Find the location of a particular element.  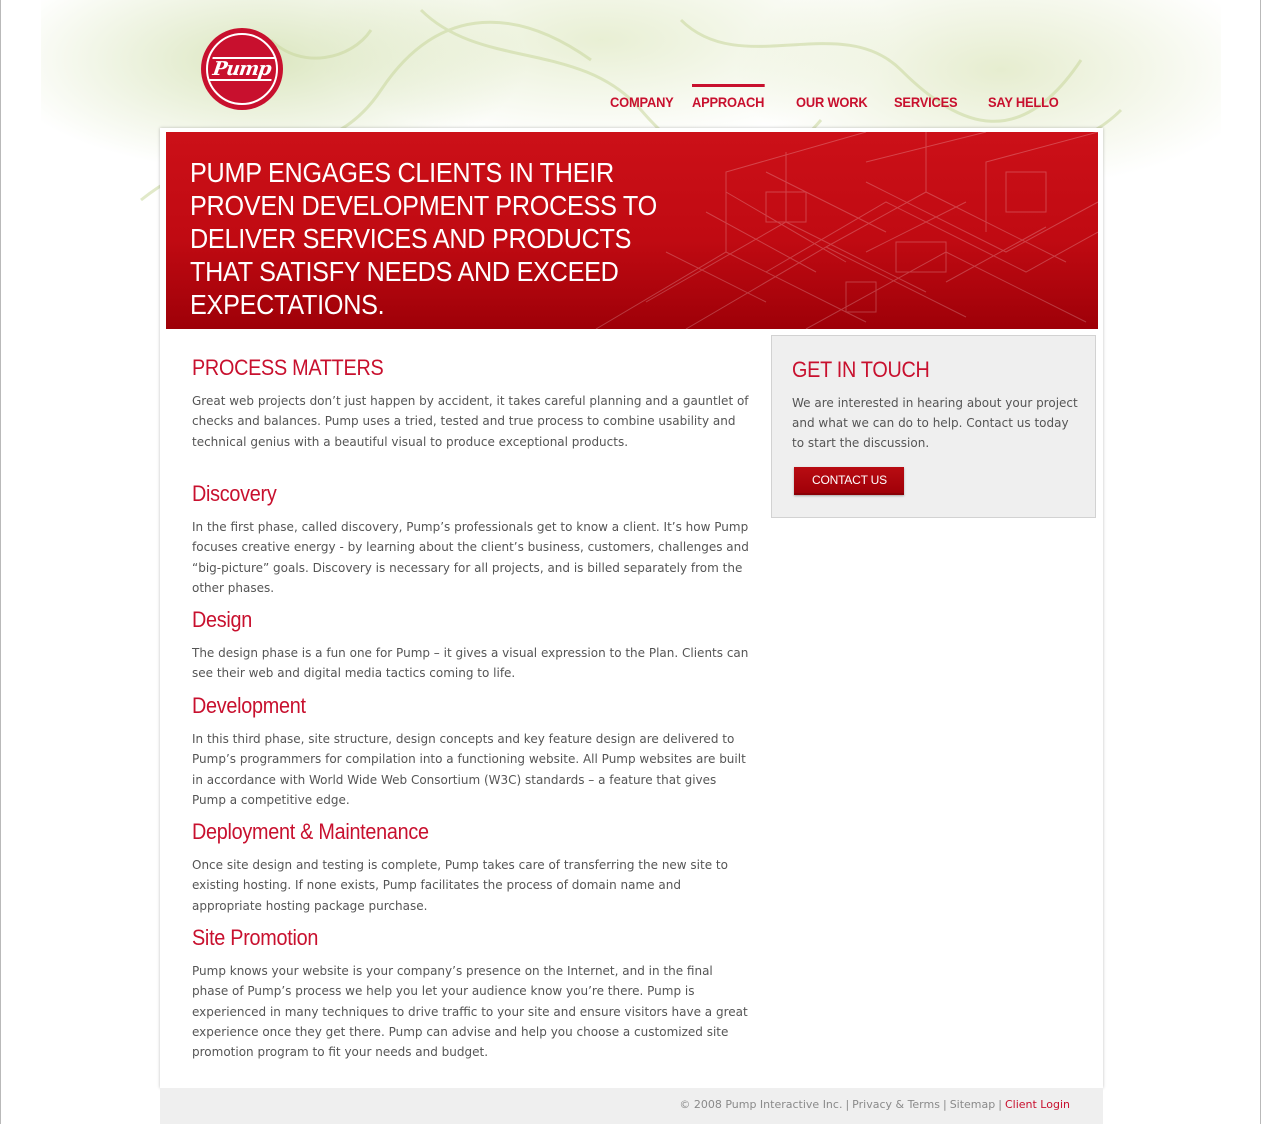

sidebar-title: GET IN TOUCH is located at coordinates (861, 369).